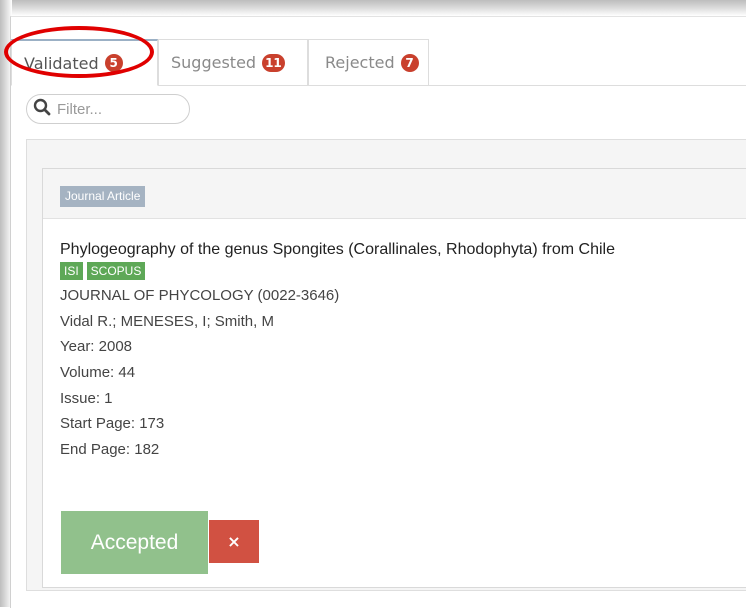  What do you see at coordinates (337, 271) in the screenshot?
I see `index-tags: ISI SCOPUS` at bounding box center [337, 271].